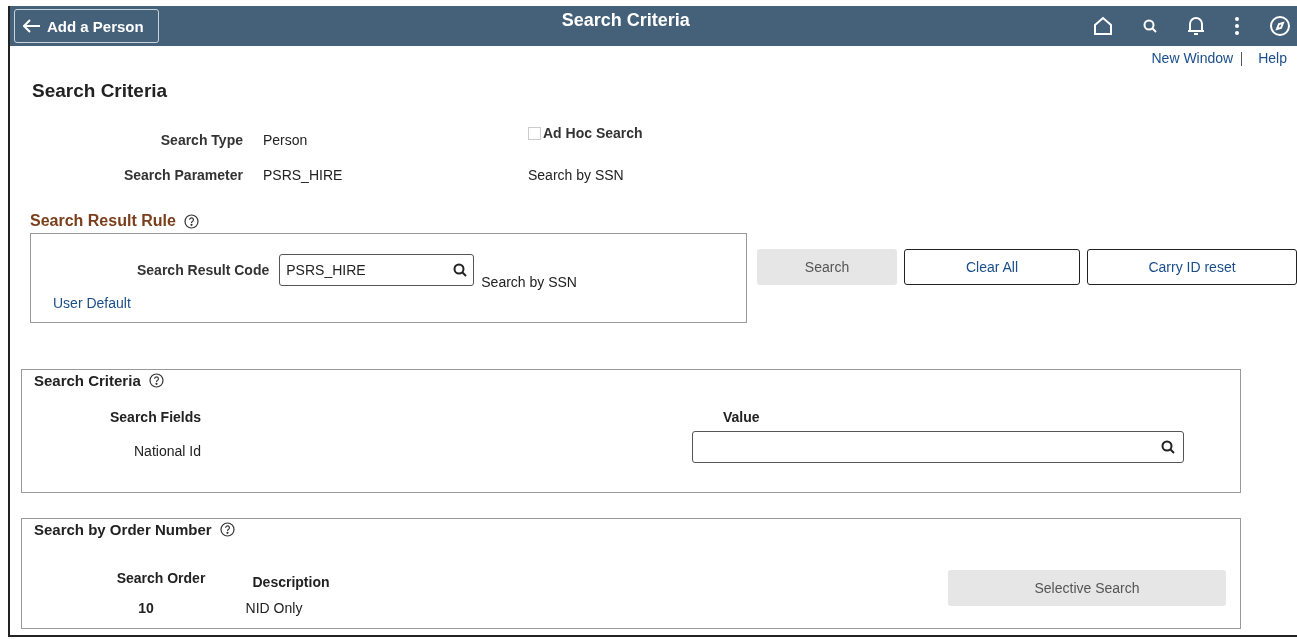  I want to click on compass-icon, so click(1280, 26).